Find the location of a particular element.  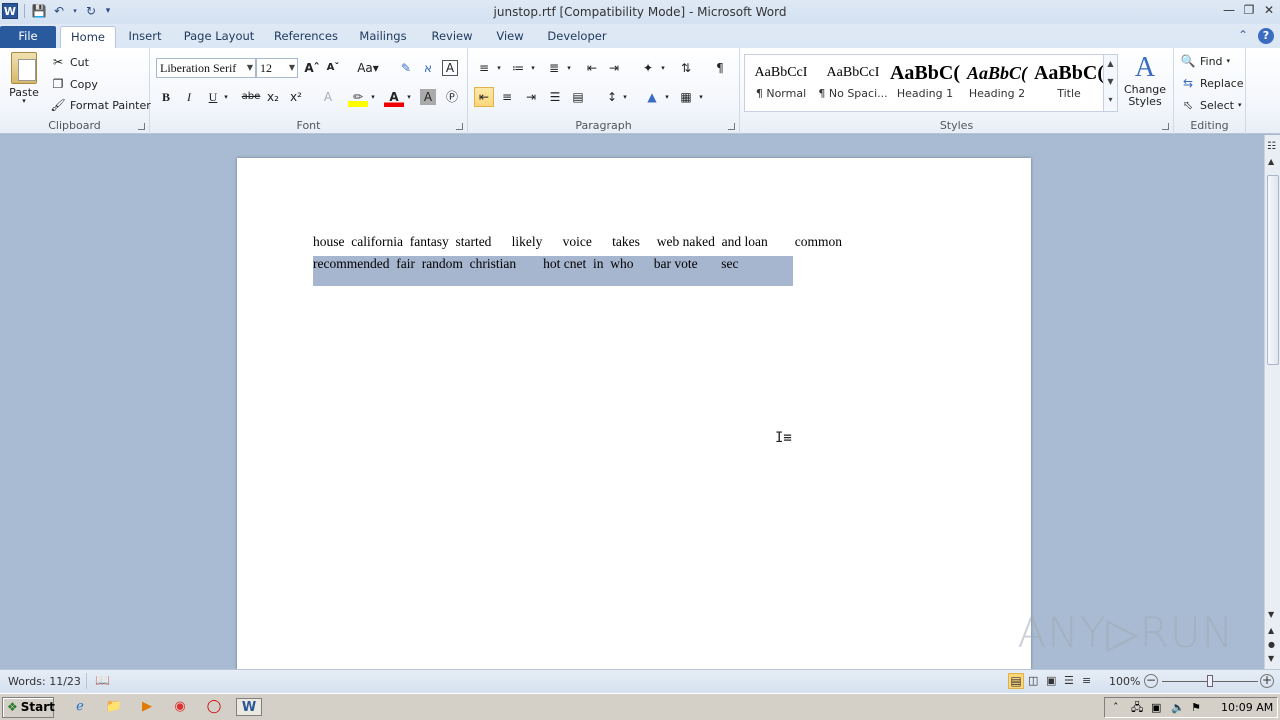

line-spacing-icon: ↕ is located at coordinates (612, 97).